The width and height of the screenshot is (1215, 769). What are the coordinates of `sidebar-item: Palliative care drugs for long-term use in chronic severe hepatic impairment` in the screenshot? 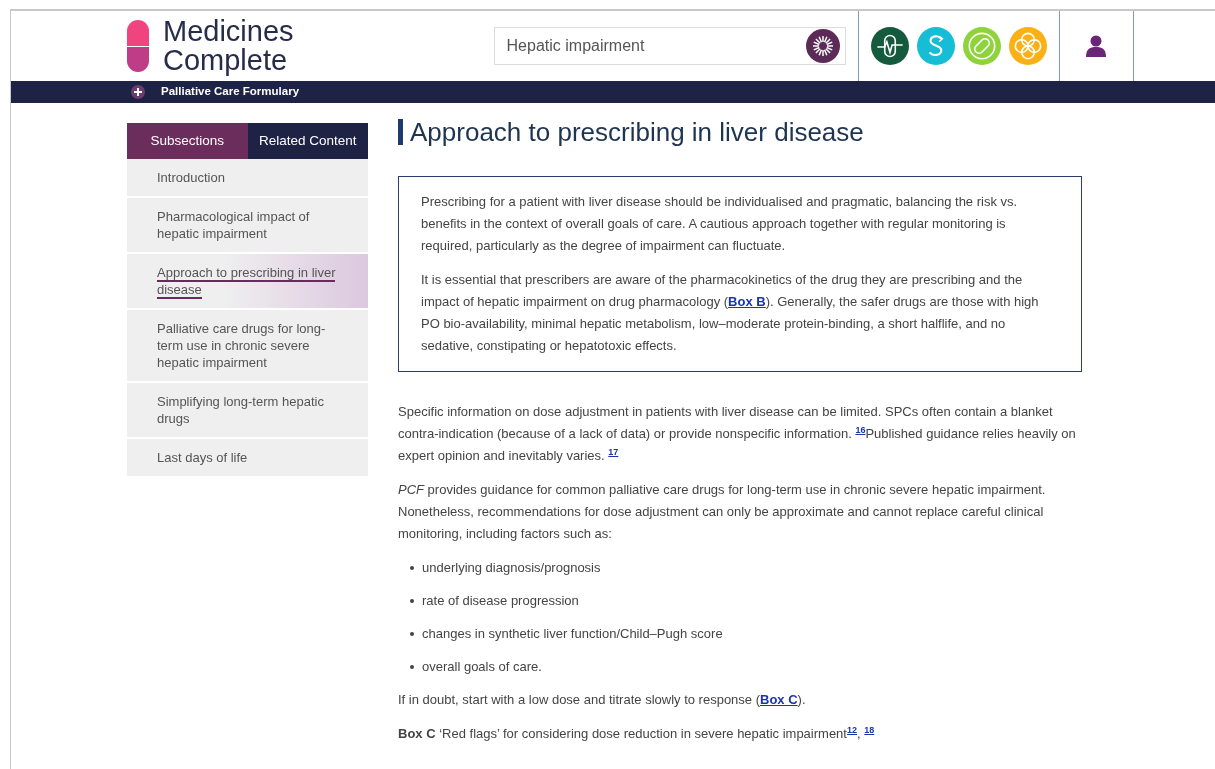 It's located at (247, 347).